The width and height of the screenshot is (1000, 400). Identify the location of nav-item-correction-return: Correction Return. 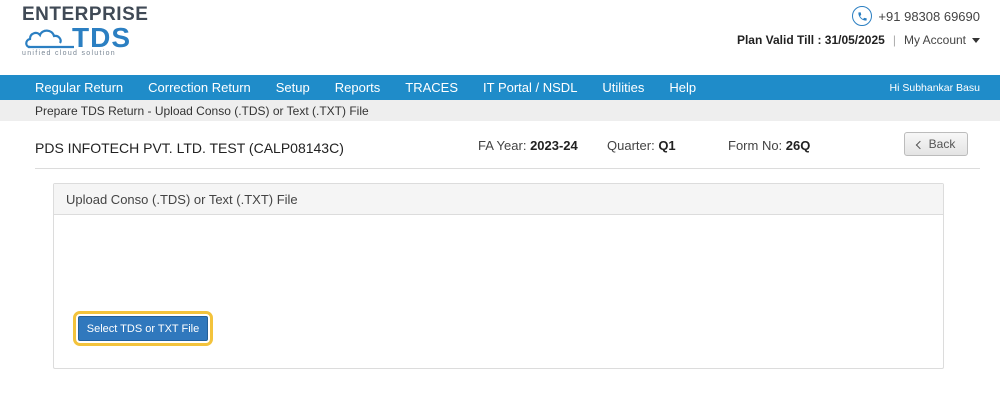
(212, 87).